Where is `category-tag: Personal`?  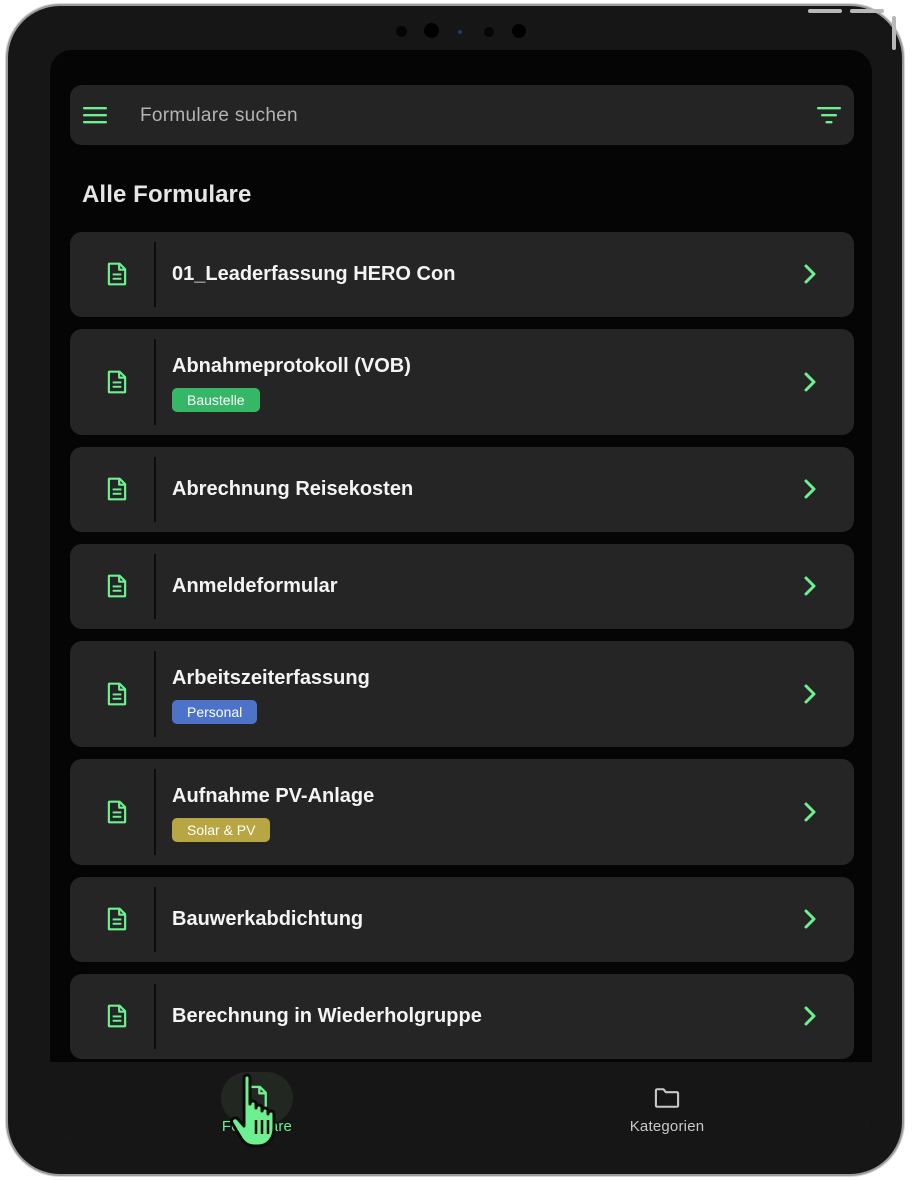 category-tag: Personal is located at coordinates (215, 712).